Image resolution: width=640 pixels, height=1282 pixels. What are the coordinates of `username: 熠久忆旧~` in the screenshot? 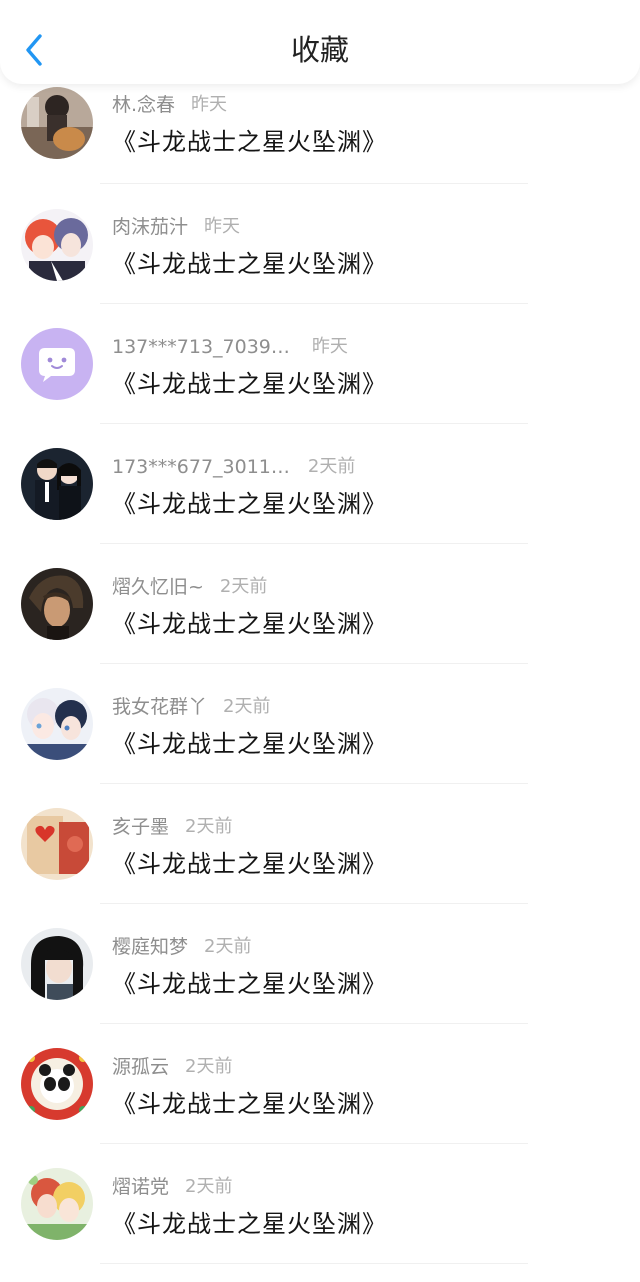 It's located at (158, 587).